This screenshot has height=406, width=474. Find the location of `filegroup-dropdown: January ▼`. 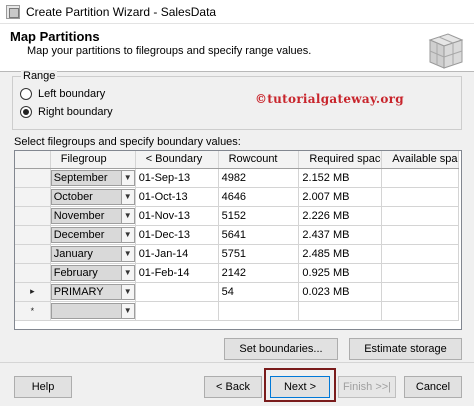

filegroup-dropdown: January ▼ is located at coordinates (92, 253).